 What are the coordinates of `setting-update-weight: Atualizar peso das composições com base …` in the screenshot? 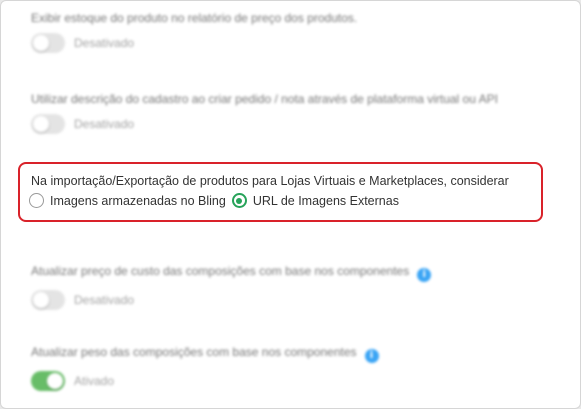 It's located at (205, 368).